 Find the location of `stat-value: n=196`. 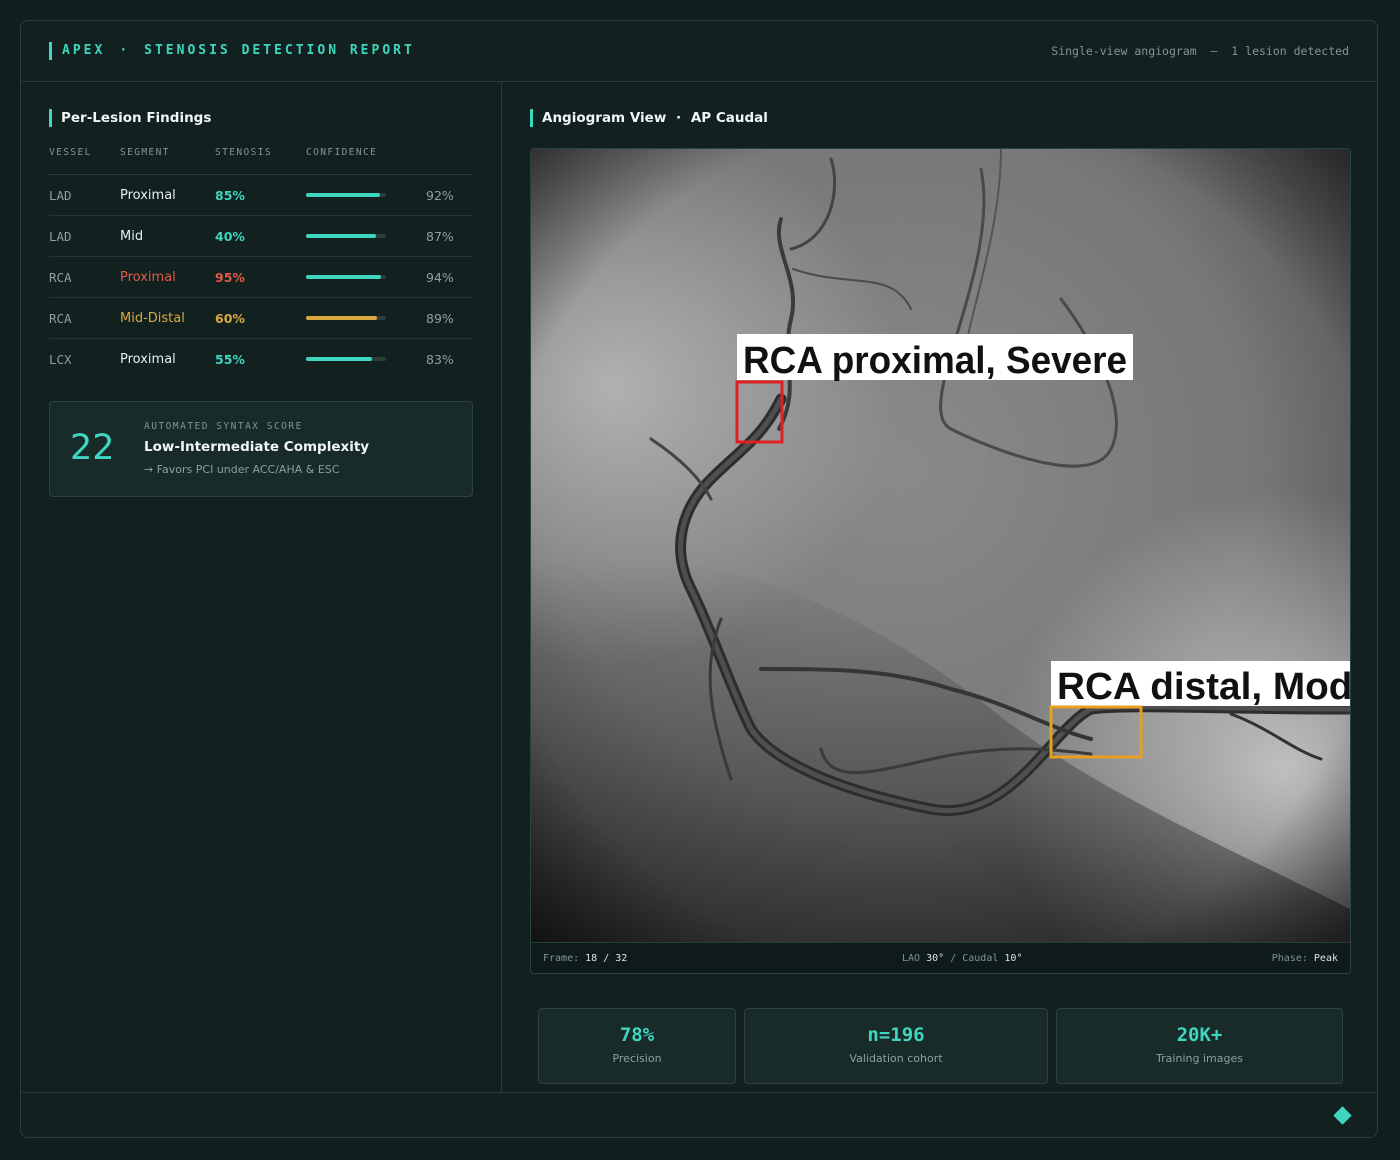

stat-value: n=196 is located at coordinates (896, 1035).